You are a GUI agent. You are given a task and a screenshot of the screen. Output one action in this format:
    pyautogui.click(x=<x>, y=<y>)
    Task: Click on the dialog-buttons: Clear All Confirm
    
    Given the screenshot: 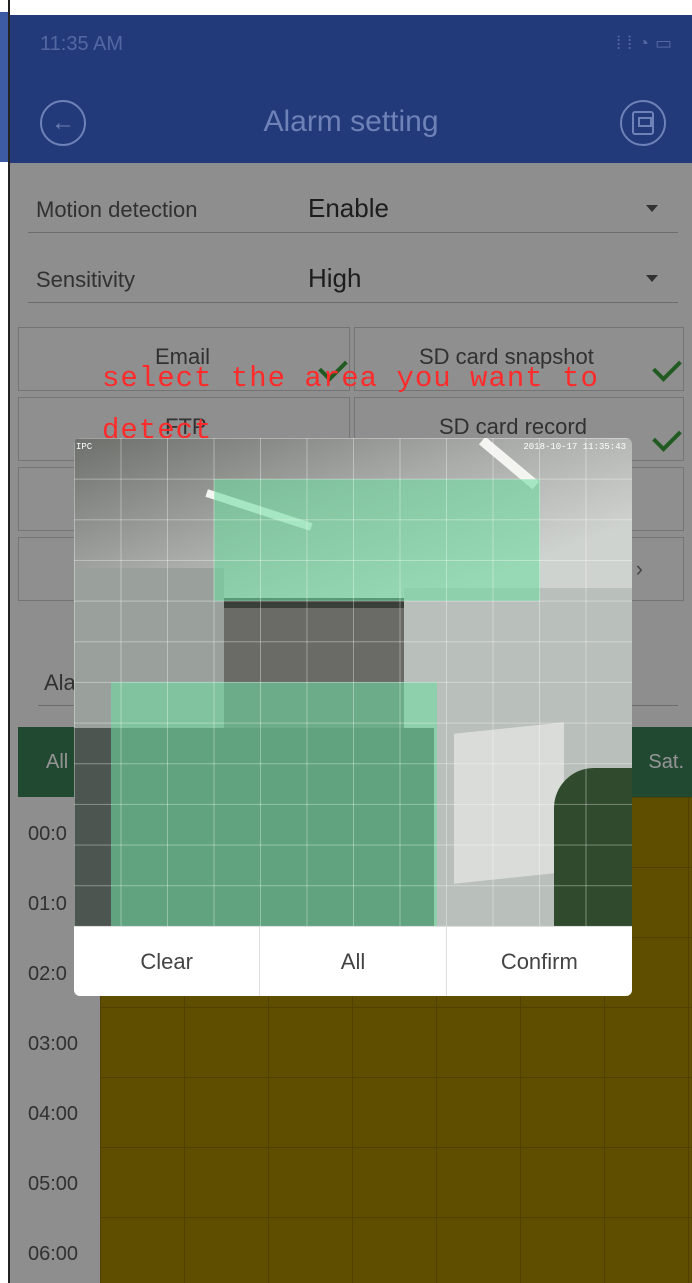 What is the action you would take?
    pyautogui.click(x=353, y=961)
    